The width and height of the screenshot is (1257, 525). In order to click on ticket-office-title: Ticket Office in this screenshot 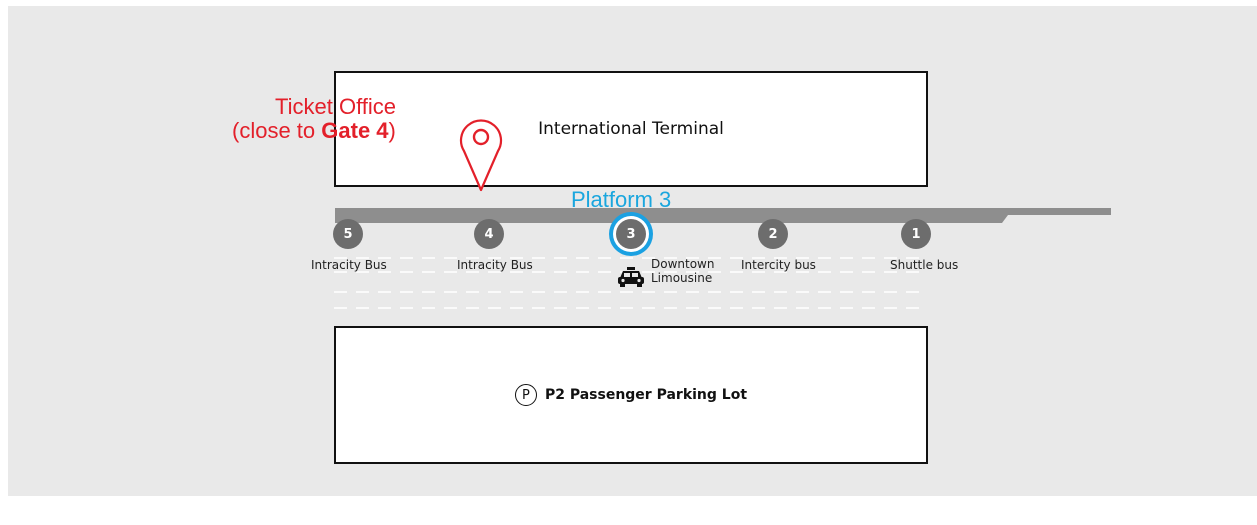, I will do `click(336, 106)`.